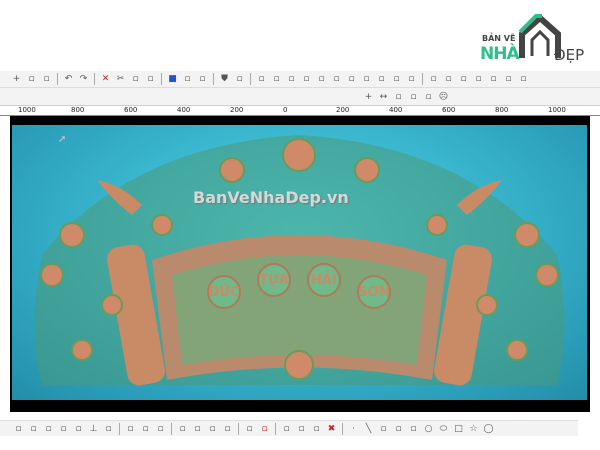  What do you see at coordinates (500, 54) in the screenshot?
I see `logo-text: NHÀ` at bounding box center [500, 54].